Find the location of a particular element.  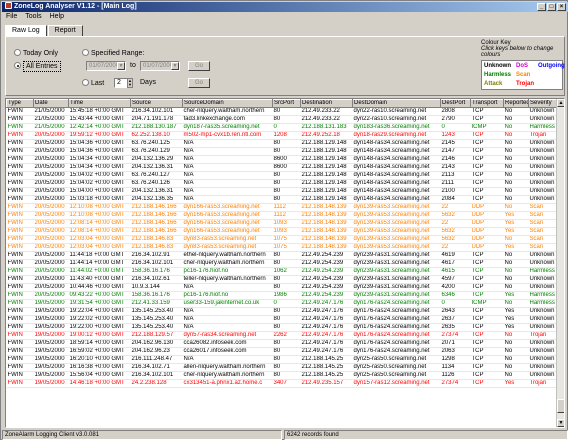

days-label: Days is located at coordinates (148, 82).